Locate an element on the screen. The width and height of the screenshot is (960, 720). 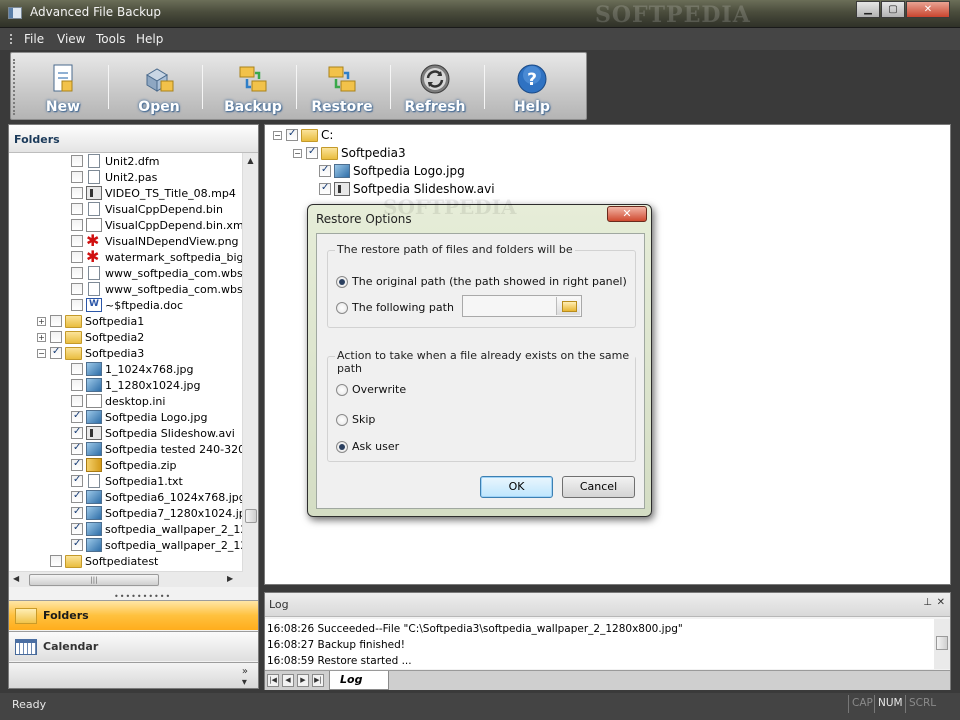
tree-folder: Softpediatest is located at coordinates (97, 561).